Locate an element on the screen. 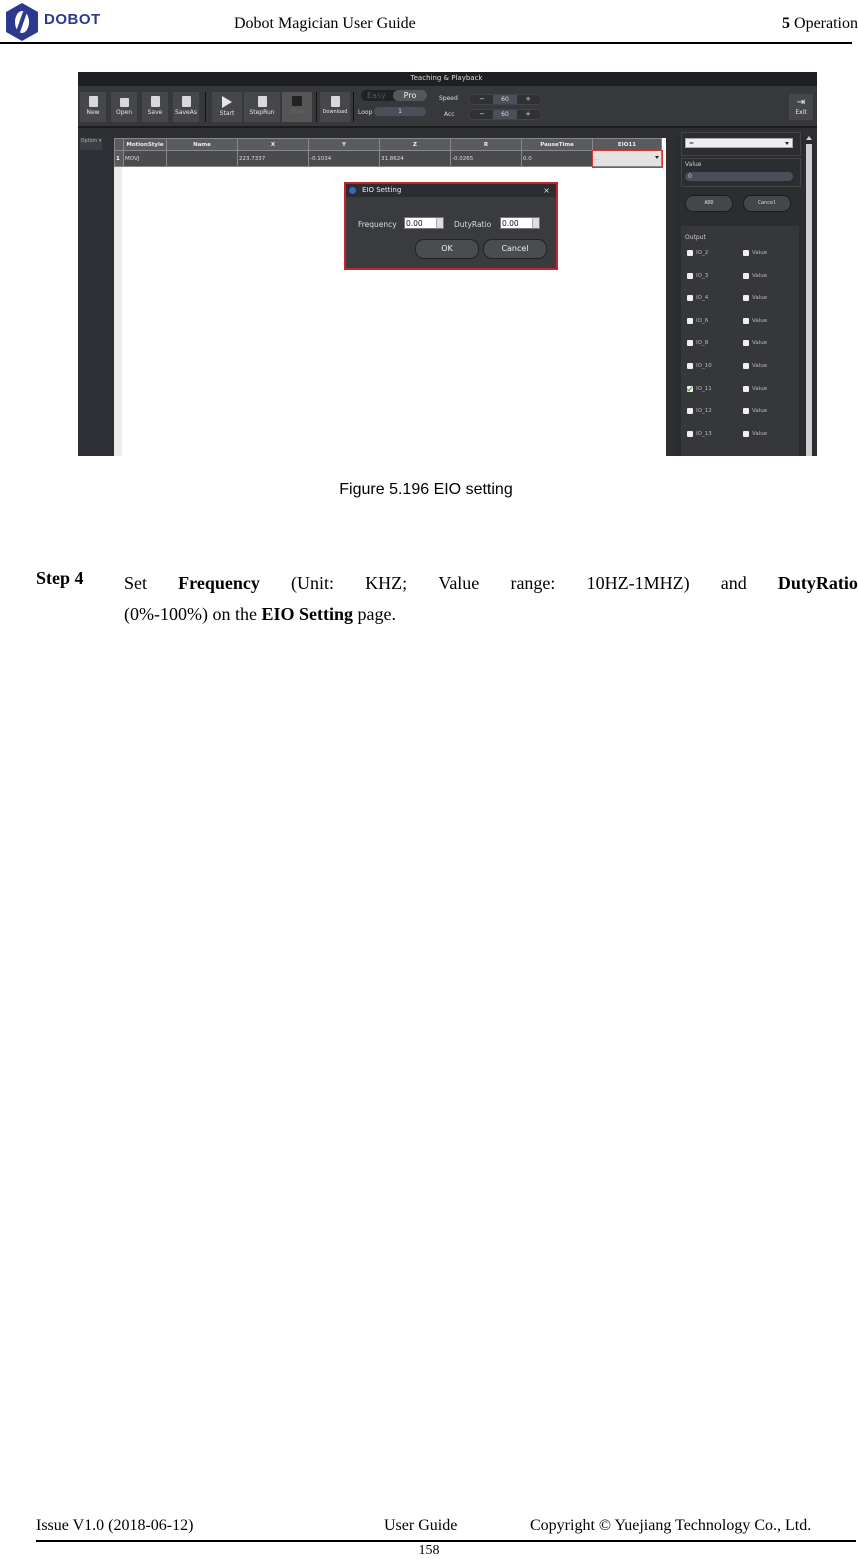  acc-value: 60 is located at coordinates (505, 114).